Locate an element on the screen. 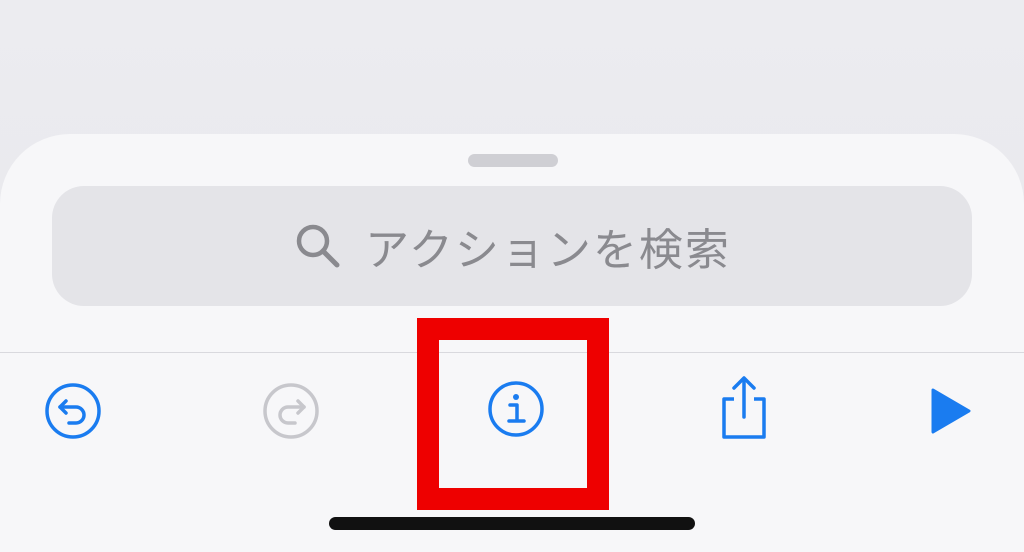 This screenshot has height=552, width=1024. home-indicator is located at coordinates (512, 523).